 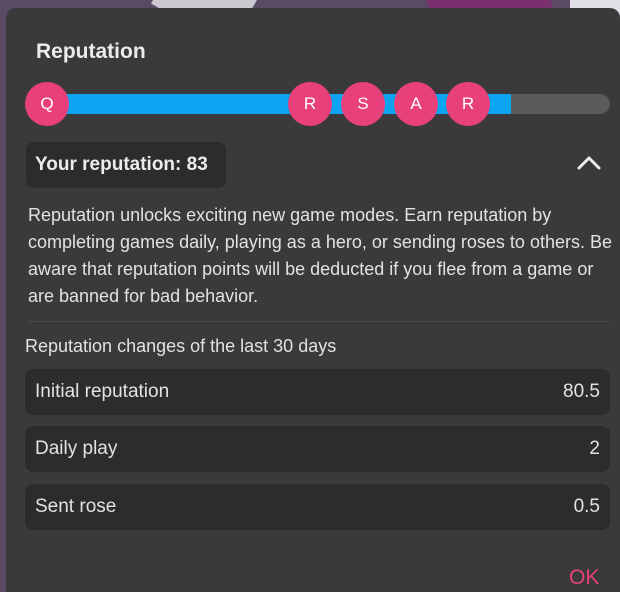 I want to click on change-row-value: 80.5, so click(x=581, y=391).